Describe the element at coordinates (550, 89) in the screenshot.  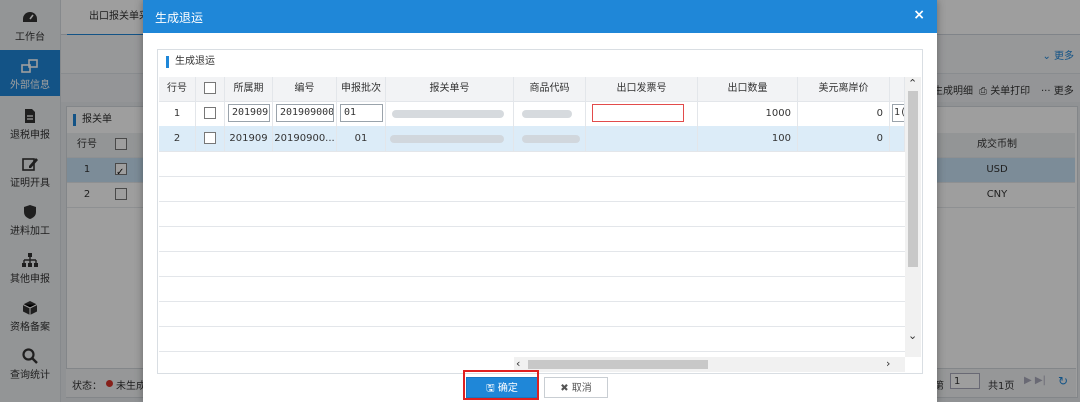
I see `col-product-code: 商品代码` at that location.